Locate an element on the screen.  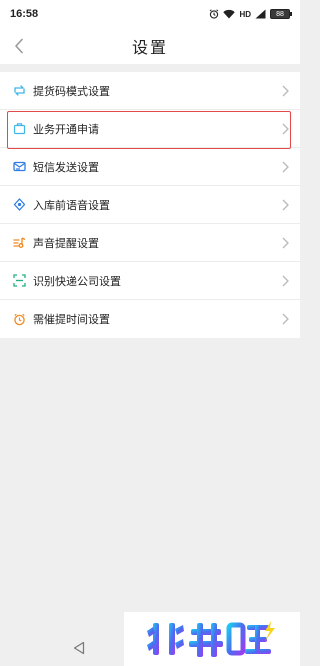
settings-item-sound-reminder: 声音提醒设置 is located at coordinates (150, 243).